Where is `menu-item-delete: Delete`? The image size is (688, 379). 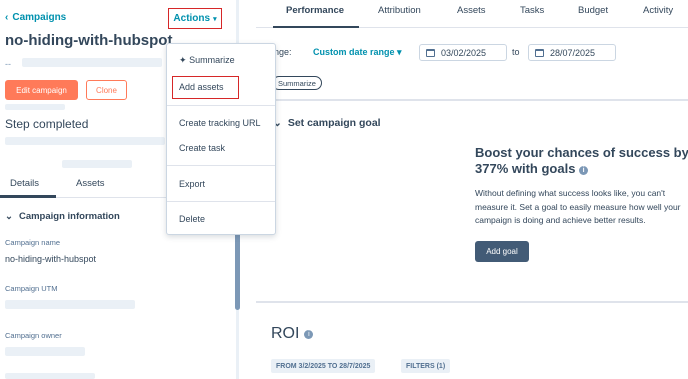
menu-item-delete: Delete is located at coordinates (192, 219).